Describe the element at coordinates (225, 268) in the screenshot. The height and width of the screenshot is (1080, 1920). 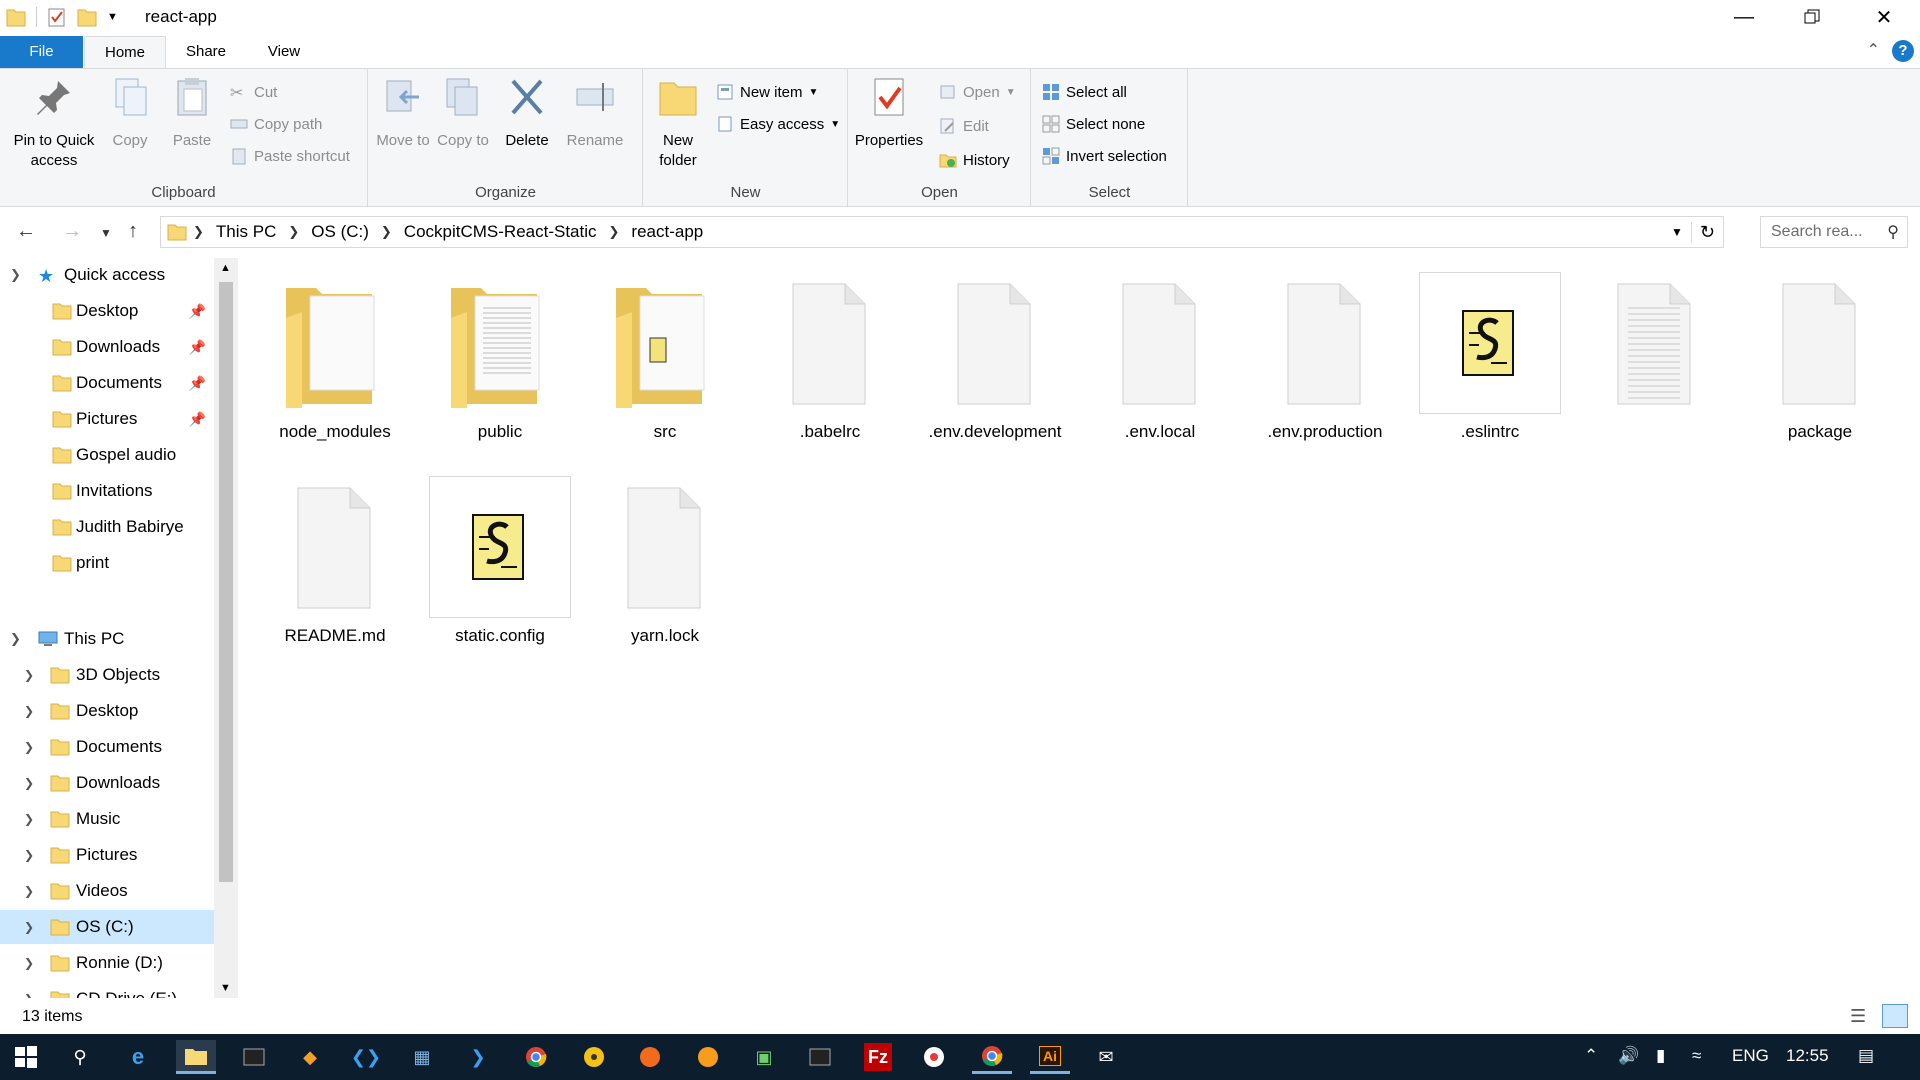
I see `scroll-up-icon: ▲` at that location.